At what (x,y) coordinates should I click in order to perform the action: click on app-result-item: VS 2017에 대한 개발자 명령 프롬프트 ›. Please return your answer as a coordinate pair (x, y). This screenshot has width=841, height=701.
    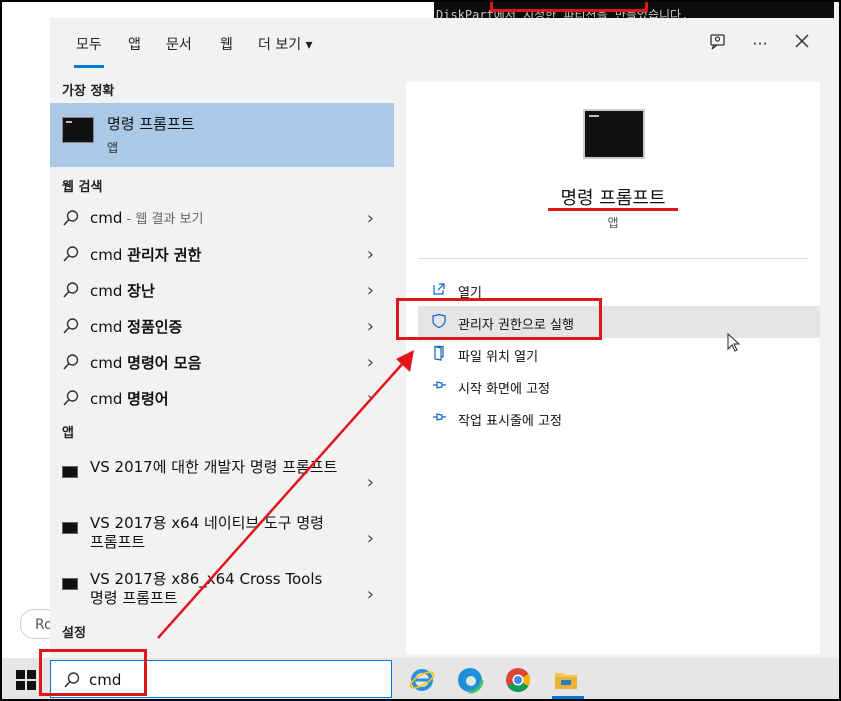
    Looking at the image, I should click on (222, 484).